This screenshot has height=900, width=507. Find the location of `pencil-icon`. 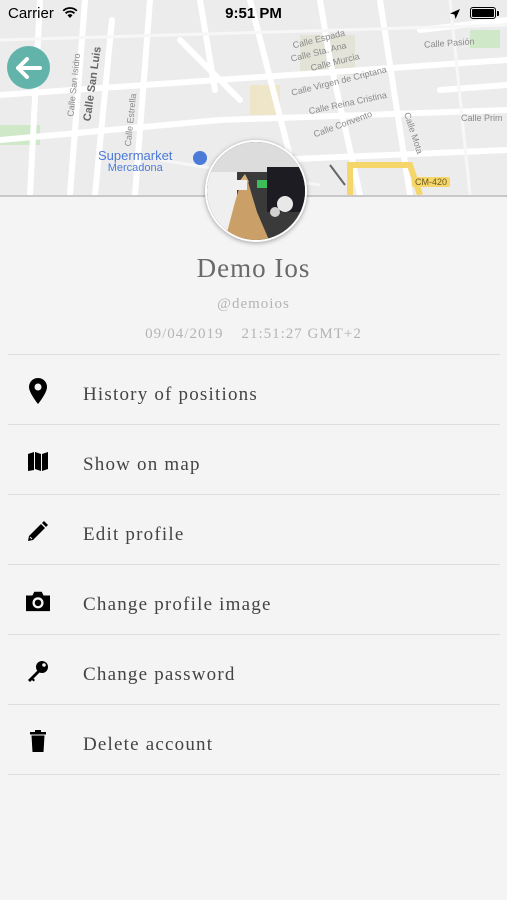

pencil-icon is located at coordinates (38, 531).